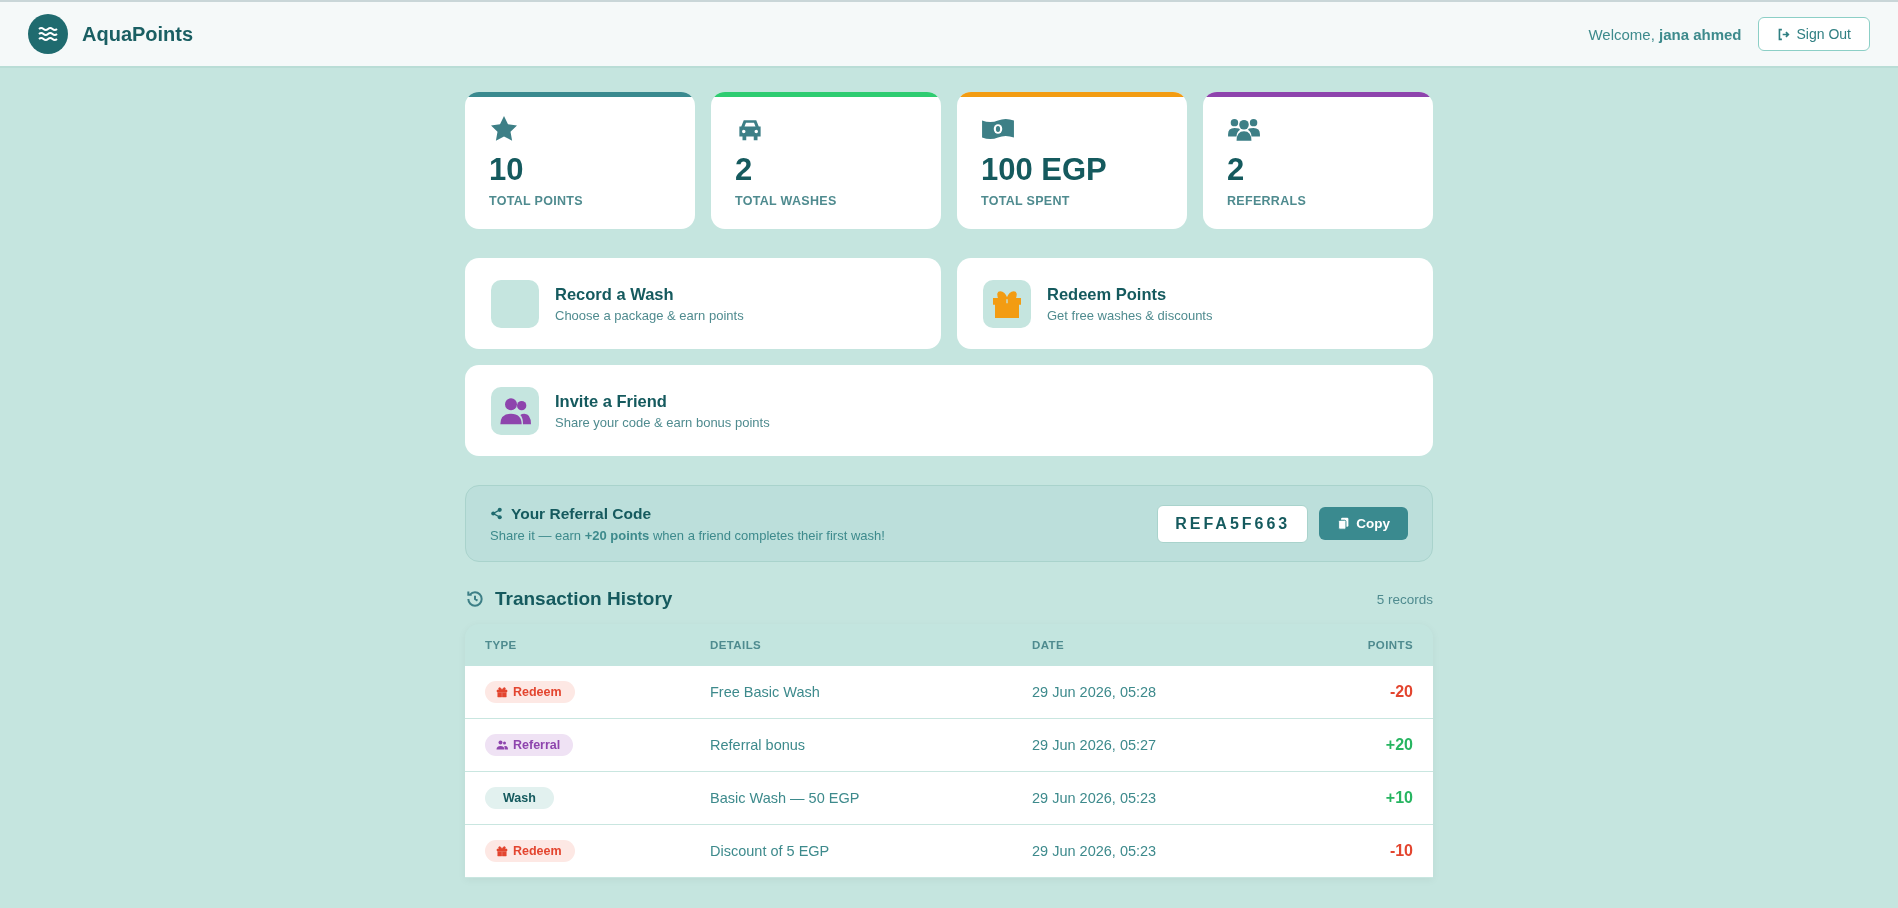 The width and height of the screenshot is (1898, 908). Describe the element at coordinates (519, 798) in the screenshot. I see `type-badge: Wash` at that location.